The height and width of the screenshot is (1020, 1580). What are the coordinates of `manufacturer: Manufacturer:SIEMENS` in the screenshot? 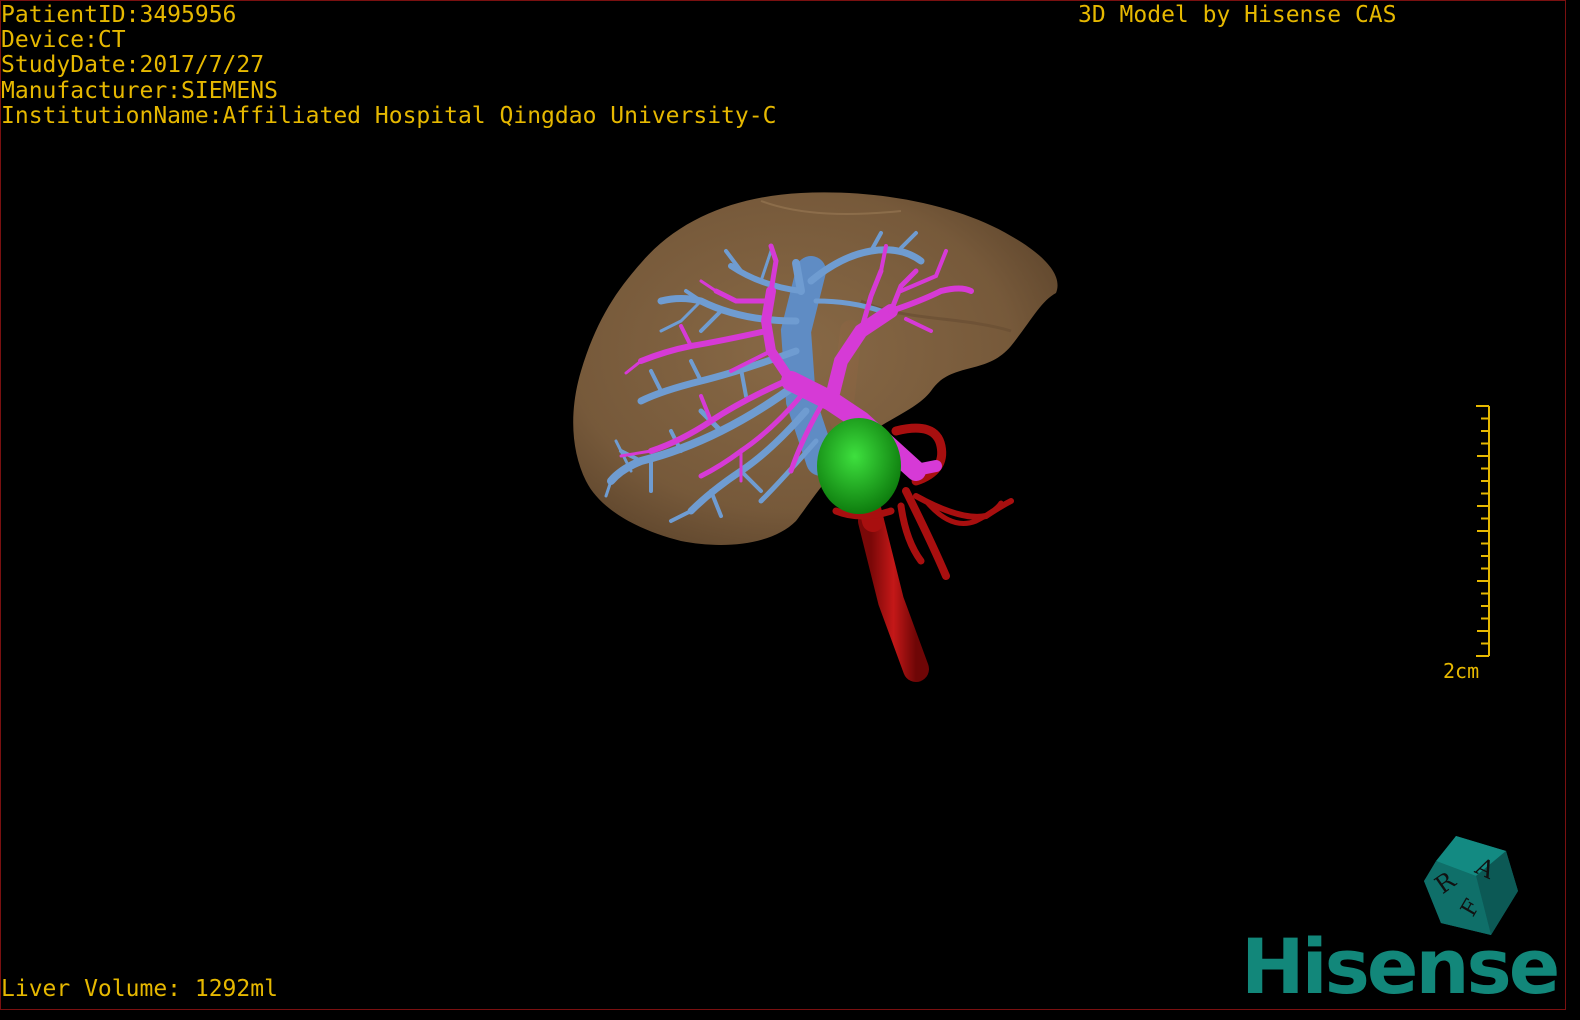 It's located at (139, 90).